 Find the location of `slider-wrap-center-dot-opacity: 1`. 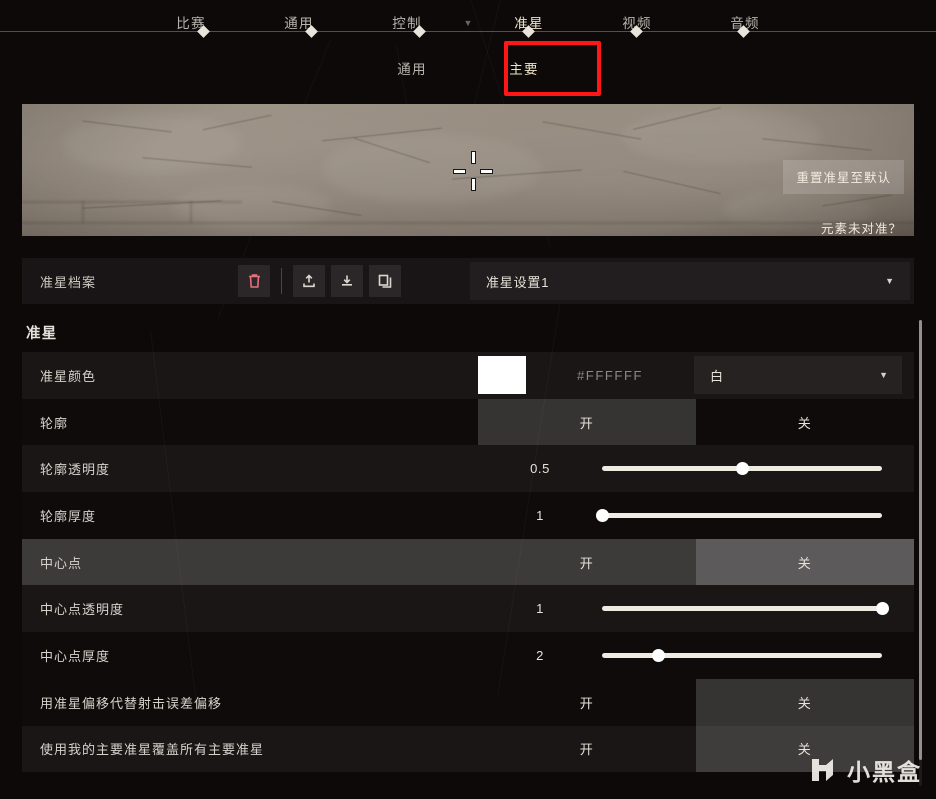

slider-wrap-center-dot-opacity: 1 is located at coordinates (696, 608).